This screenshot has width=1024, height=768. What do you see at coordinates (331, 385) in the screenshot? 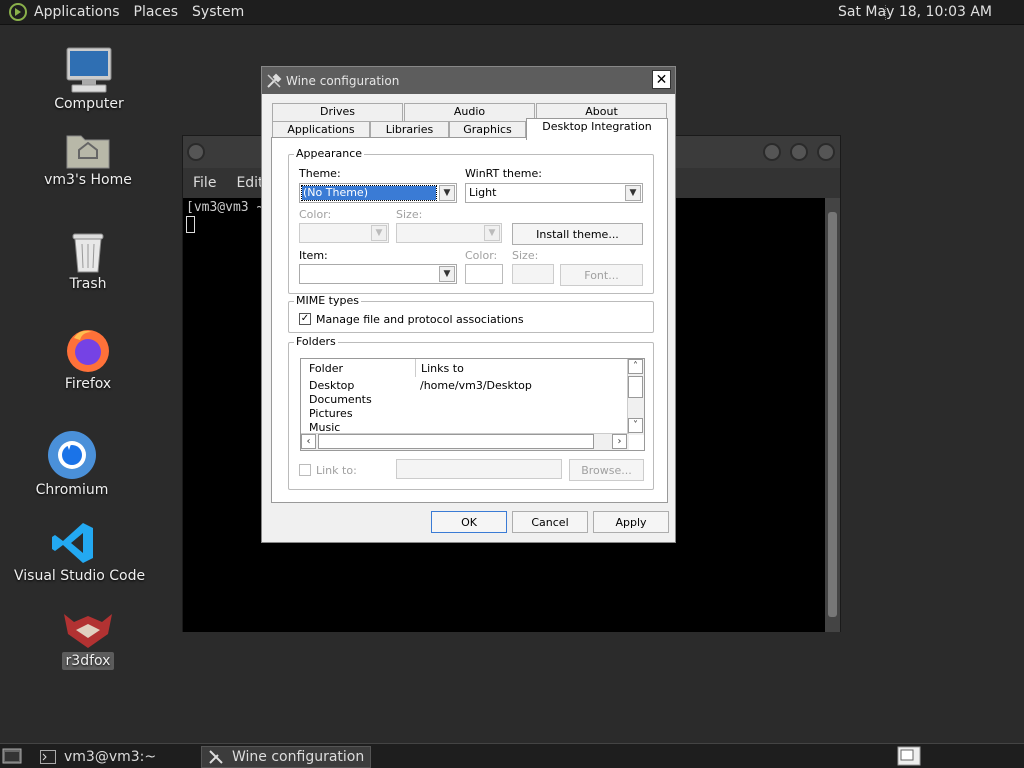
I see `list-item-folder: Desktop` at bounding box center [331, 385].